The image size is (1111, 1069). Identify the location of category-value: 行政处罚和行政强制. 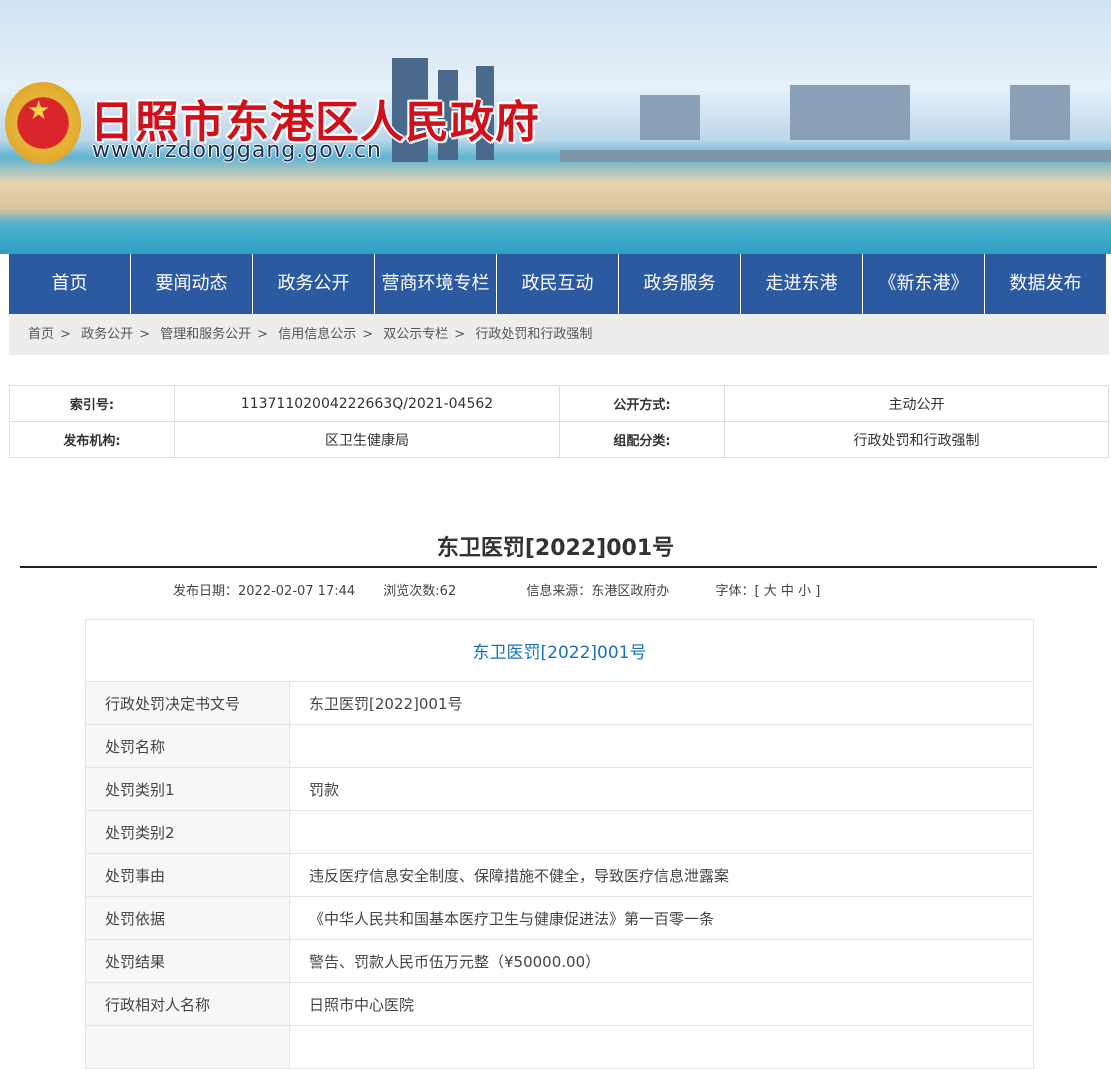
(916, 439).